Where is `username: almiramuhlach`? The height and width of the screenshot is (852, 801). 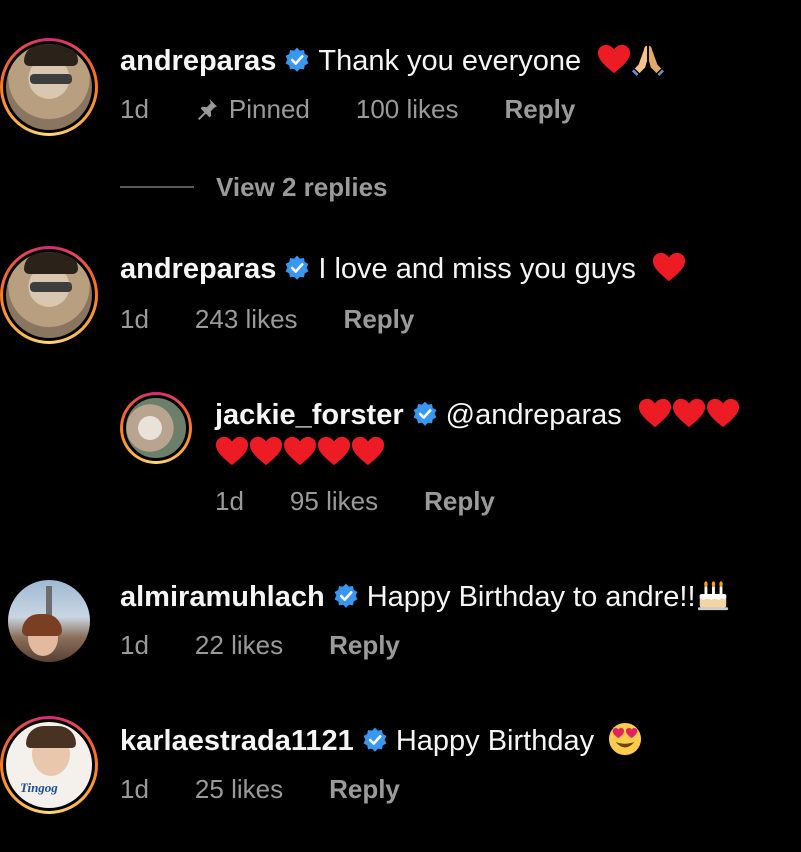
username: almiramuhlach is located at coordinates (222, 597).